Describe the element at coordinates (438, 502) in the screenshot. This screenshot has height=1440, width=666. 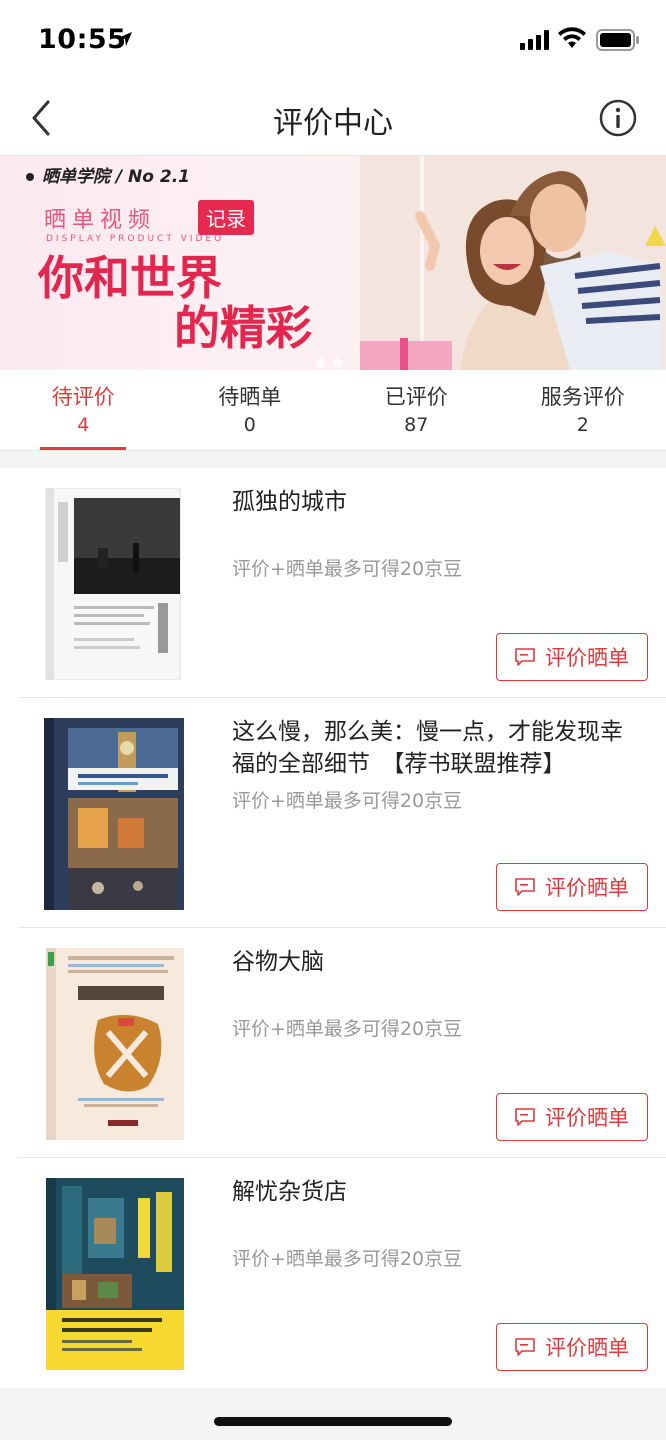
I see `item-title: 孤独的城市` at that location.